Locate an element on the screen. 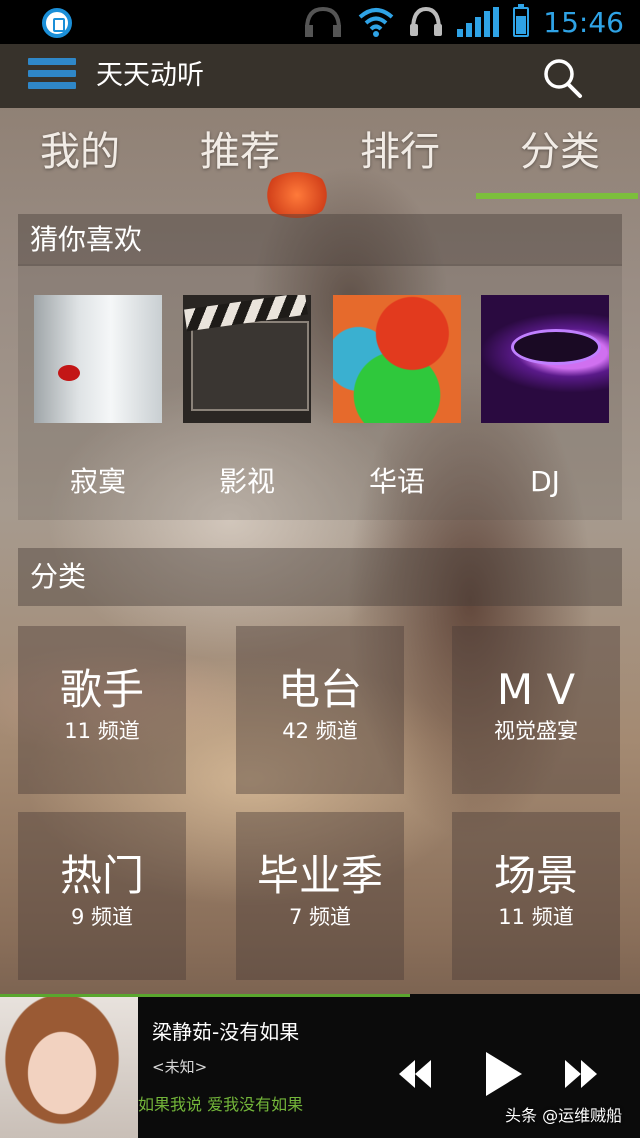 The width and height of the screenshot is (640, 1138). category-tile-mv: M V 视觉盛宴 is located at coordinates (536, 710).